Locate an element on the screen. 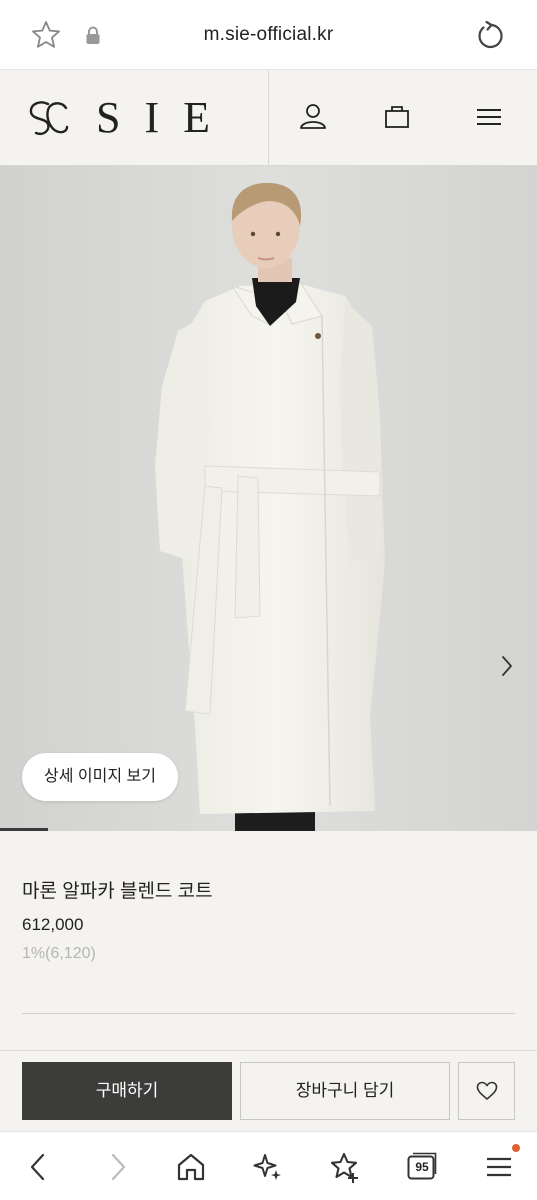 The height and width of the screenshot is (1200, 537). brand-logo: SIE is located at coordinates (130, 118).